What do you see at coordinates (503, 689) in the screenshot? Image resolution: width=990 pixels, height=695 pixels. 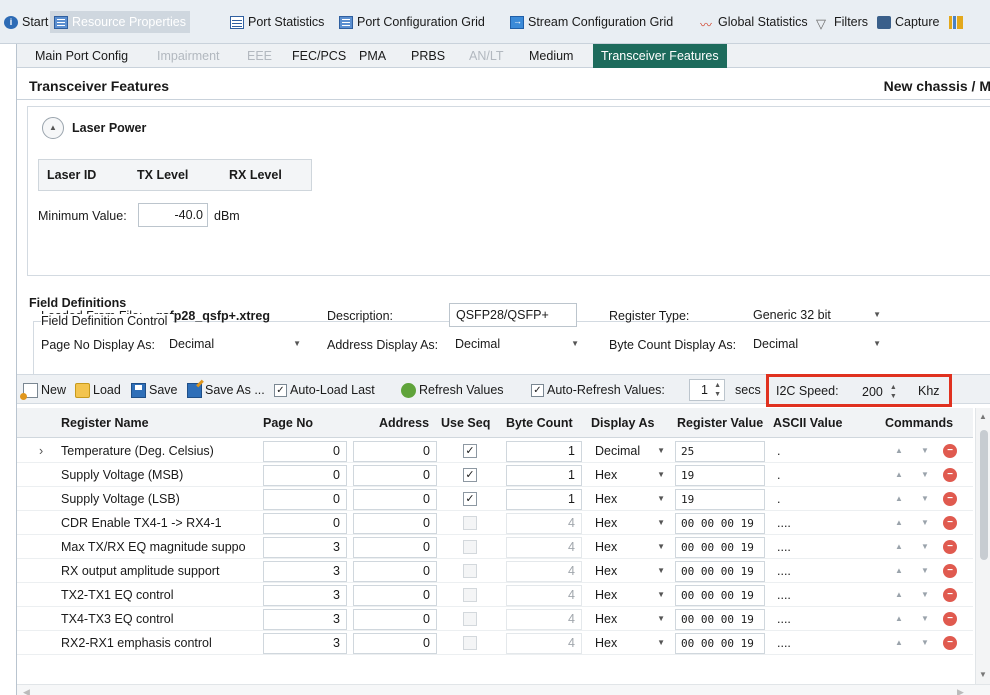 I see `horizontal-scrollbar: ◀ ▶` at bounding box center [503, 689].